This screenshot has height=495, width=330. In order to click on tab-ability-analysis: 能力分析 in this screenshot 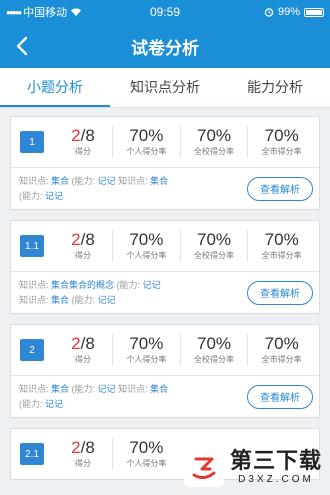, I will do `click(275, 87)`.